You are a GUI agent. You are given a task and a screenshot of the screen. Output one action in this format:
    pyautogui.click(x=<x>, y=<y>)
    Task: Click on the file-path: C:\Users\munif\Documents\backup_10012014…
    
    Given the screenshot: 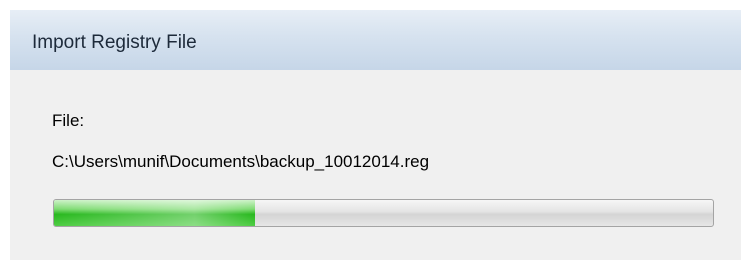 What is the action you would take?
    pyautogui.click(x=241, y=161)
    